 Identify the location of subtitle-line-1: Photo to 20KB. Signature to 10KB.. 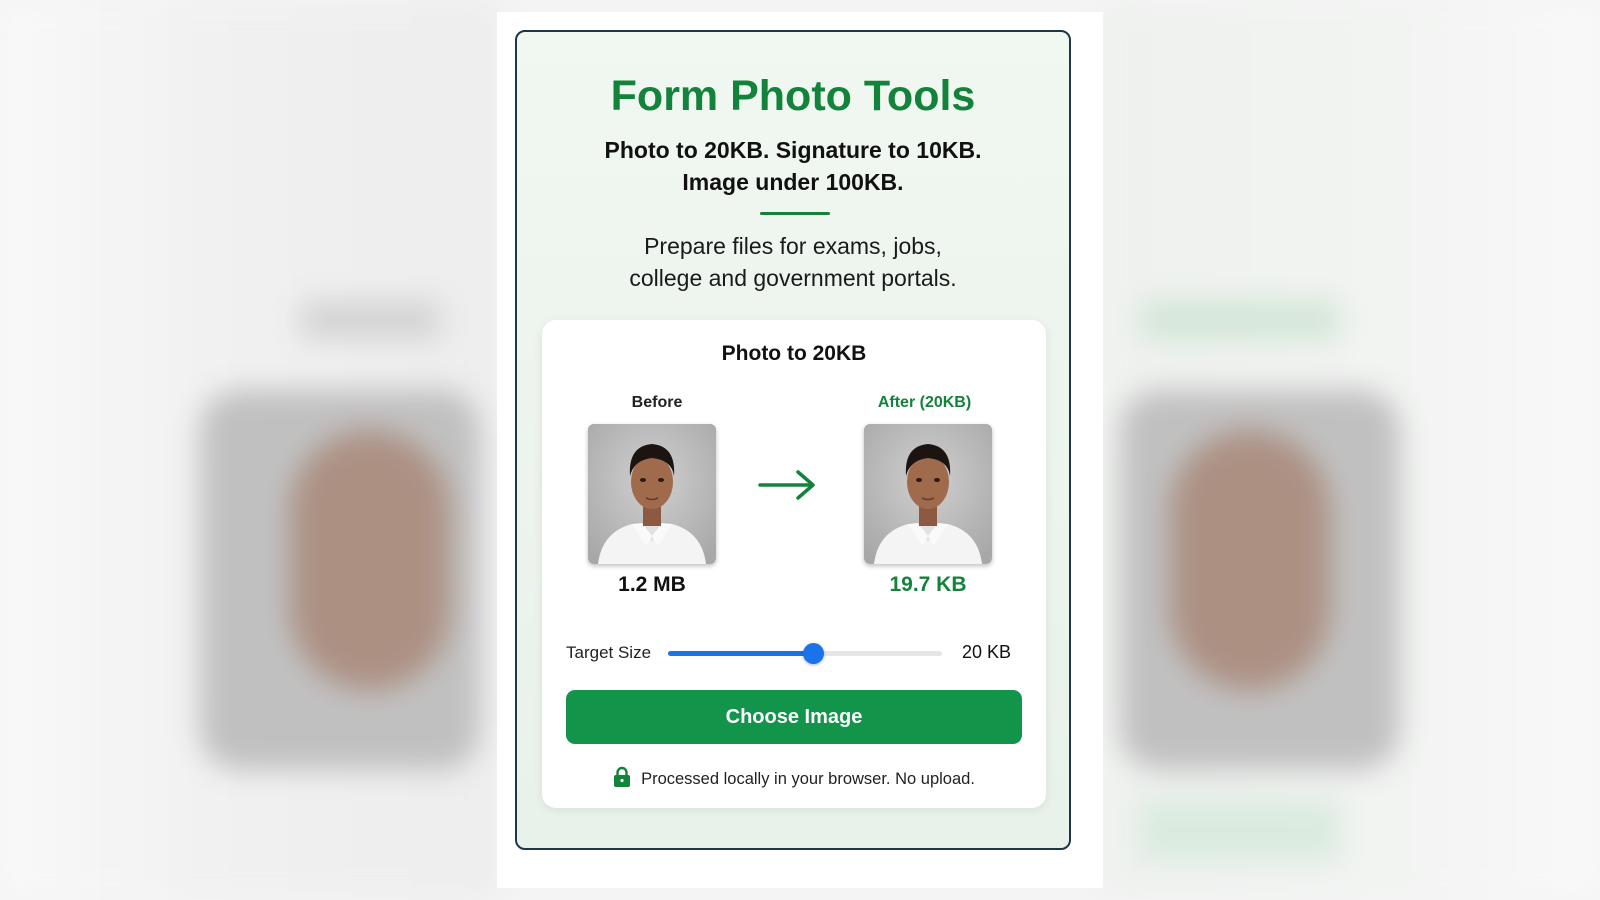
(793, 150).